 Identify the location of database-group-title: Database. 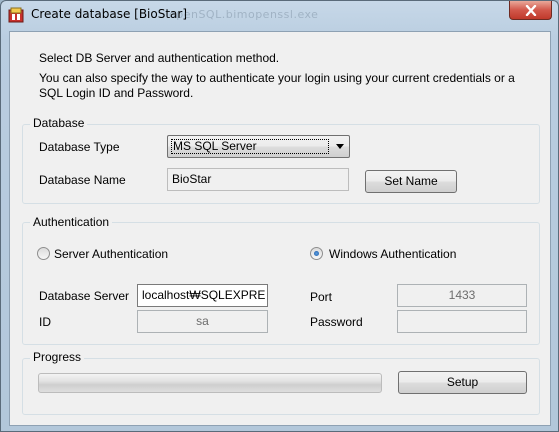
(59, 123).